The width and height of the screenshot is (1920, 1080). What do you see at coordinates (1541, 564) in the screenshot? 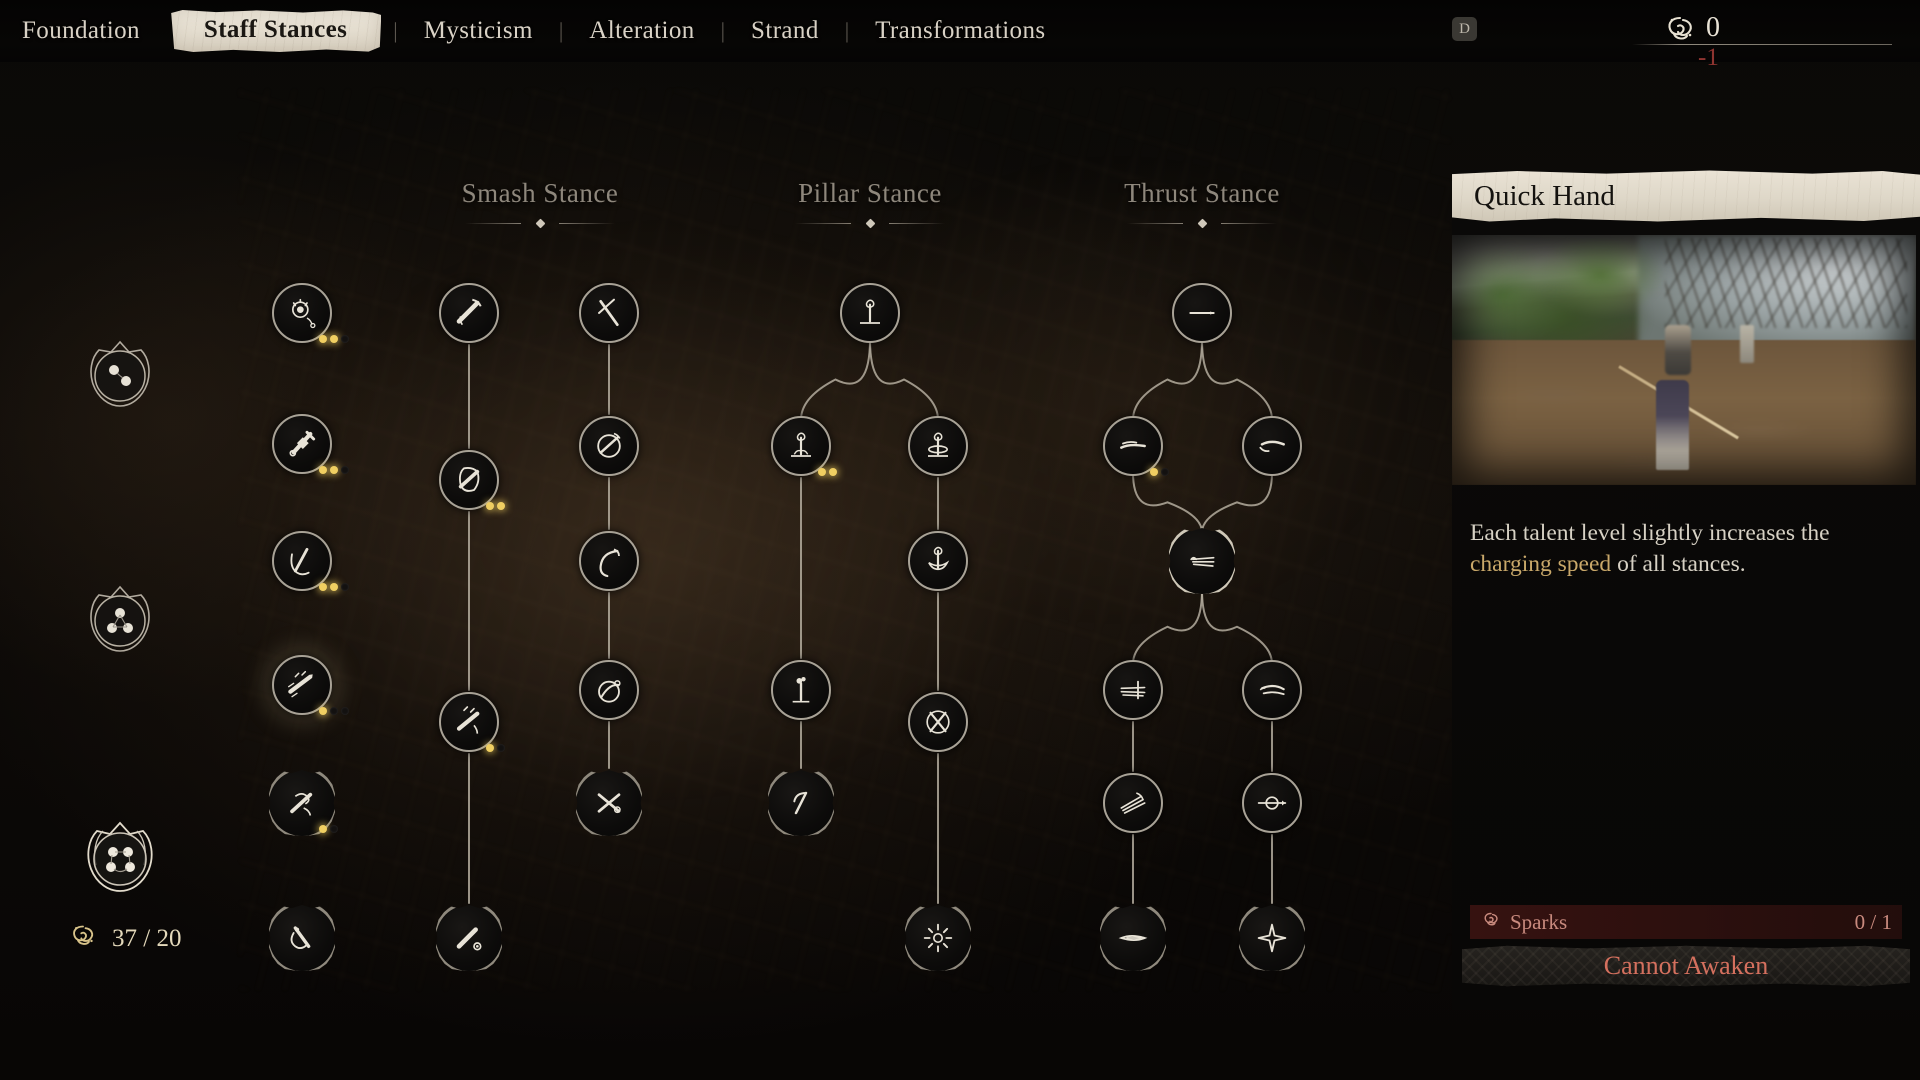
I see `description-highlight: charging speed` at bounding box center [1541, 564].